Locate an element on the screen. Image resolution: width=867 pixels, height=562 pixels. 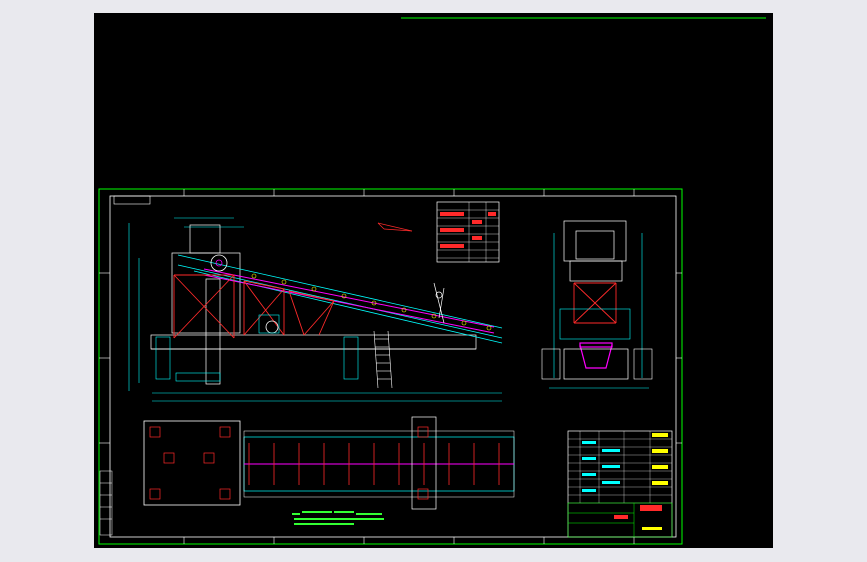
drive-unit is located at coordinates (272, 327).